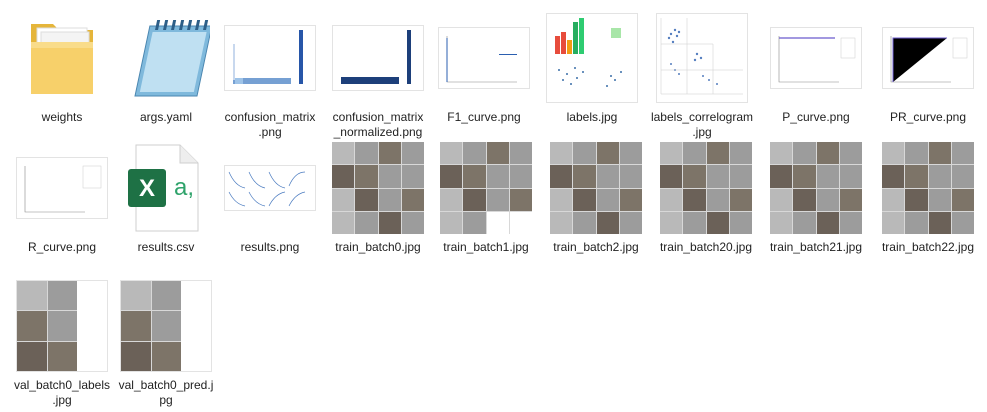 The image size is (987, 412). Describe the element at coordinates (928, 117) in the screenshot. I see `file-name: PR_curve.png` at that location.